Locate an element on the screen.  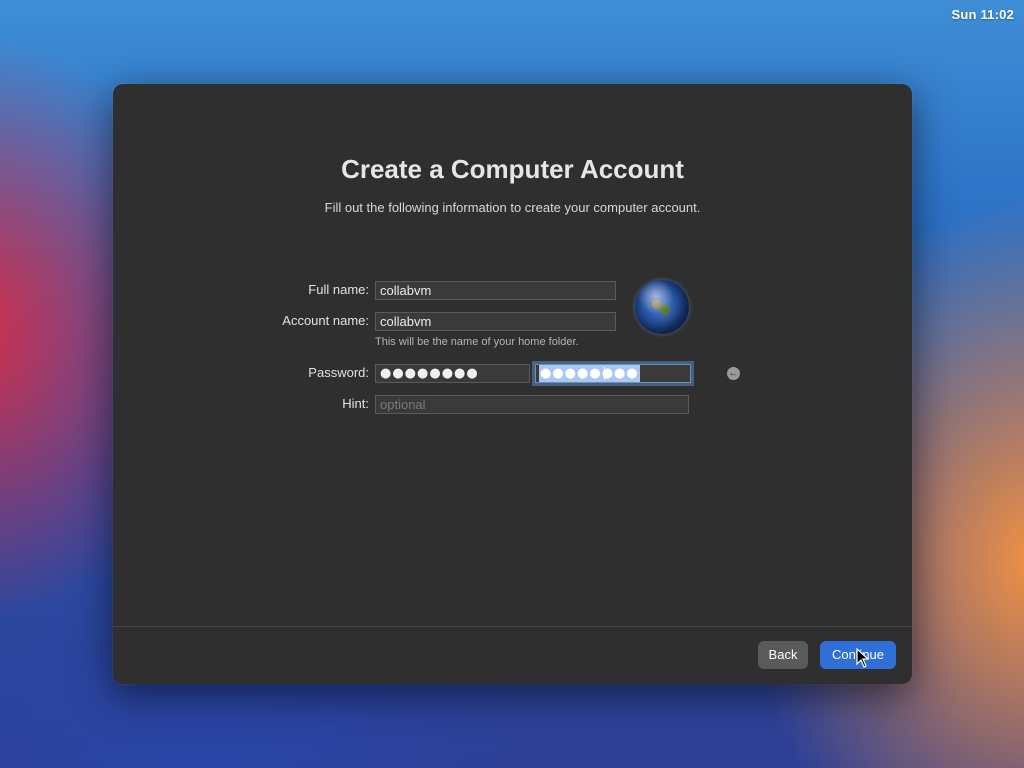
full-name-label: Full name: is located at coordinates (338, 289).